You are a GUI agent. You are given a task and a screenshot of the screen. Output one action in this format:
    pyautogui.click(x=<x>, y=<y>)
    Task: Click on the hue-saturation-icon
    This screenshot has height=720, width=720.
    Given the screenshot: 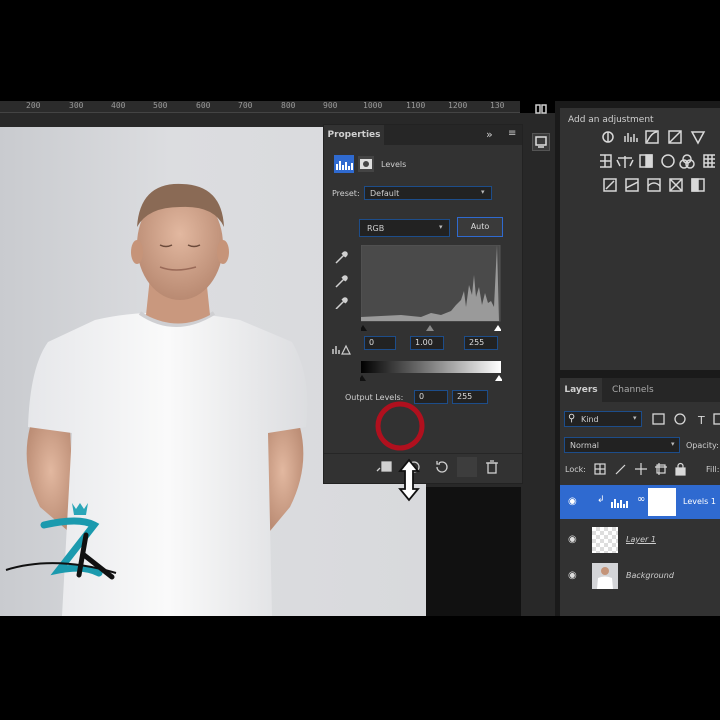 What is the action you would take?
    pyautogui.click(x=606, y=161)
    